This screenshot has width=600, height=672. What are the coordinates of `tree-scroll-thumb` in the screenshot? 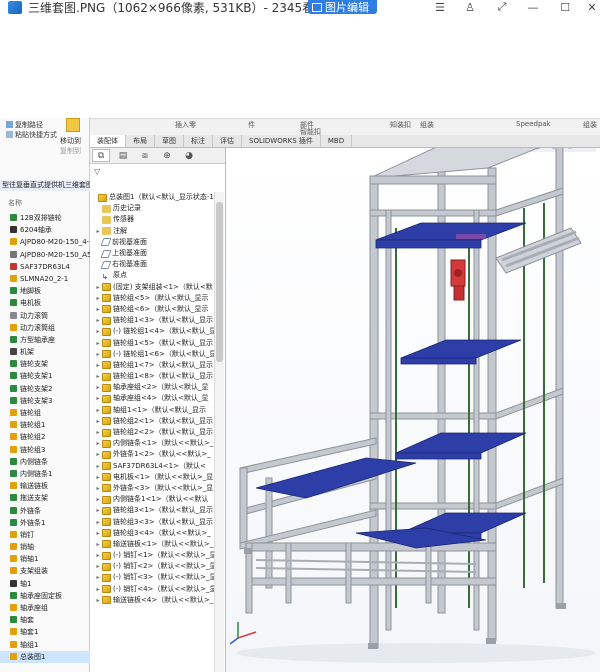 It's located at (219, 282).